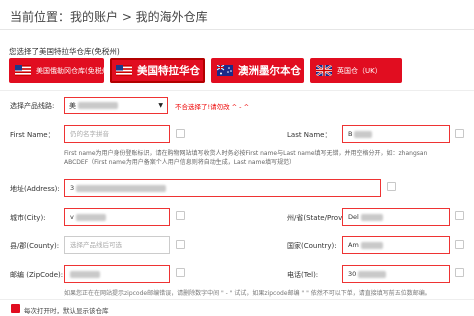 The width and height of the screenshot is (474, 316). I want to click on tel-label: 电话(Tel):, so click(303, 275).